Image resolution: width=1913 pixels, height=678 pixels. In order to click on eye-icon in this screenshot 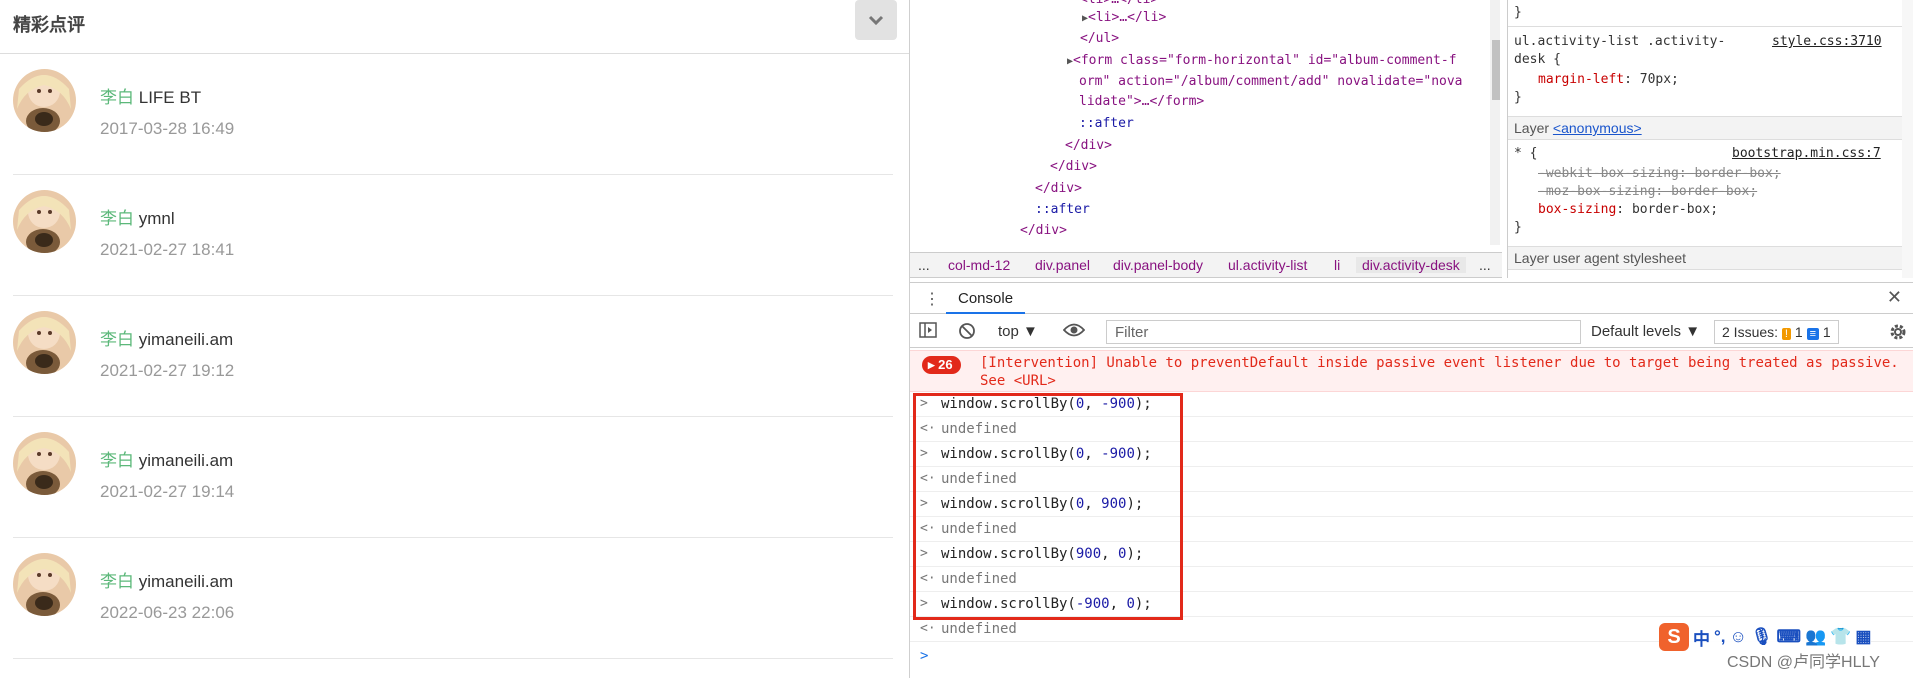, I will do `click(1074, 332)`.